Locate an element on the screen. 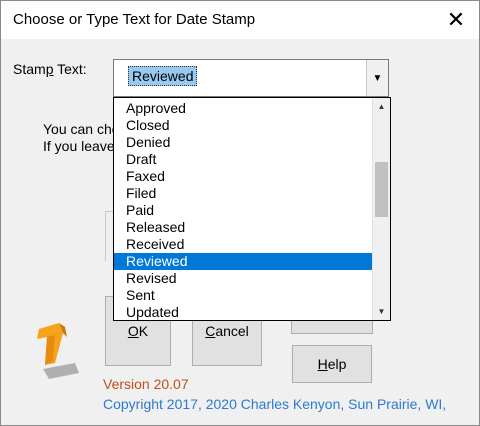 Image resolution: width=480 pixels, height=426 pixels. list-item: Revised is located at coordinates (243, 278).